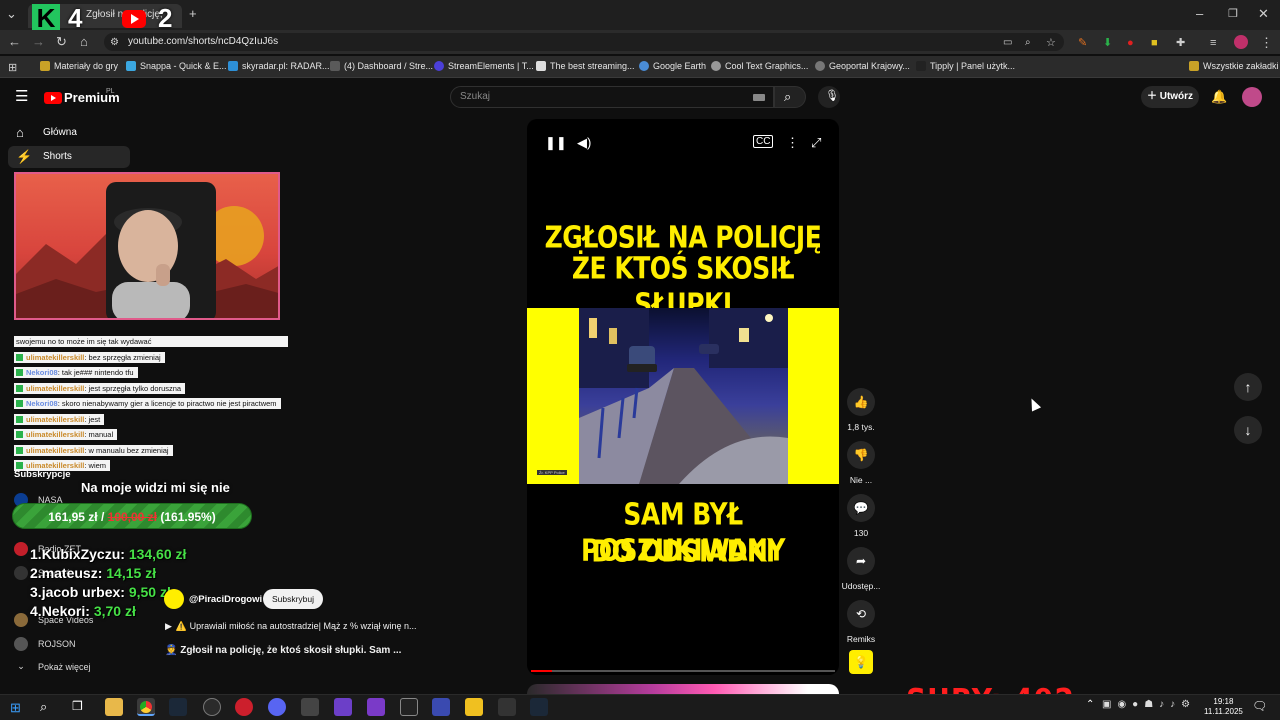 This screenshot has width=1280, height=720. I want to click on keyboard-icon, so click(759, 97).